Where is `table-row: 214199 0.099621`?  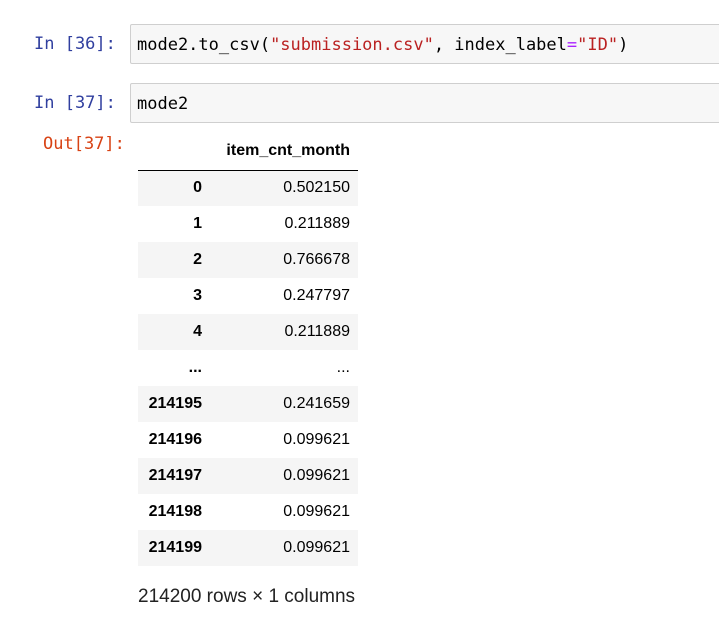
table-row: 214199 0.099621 is located at coordinates (248, 548).